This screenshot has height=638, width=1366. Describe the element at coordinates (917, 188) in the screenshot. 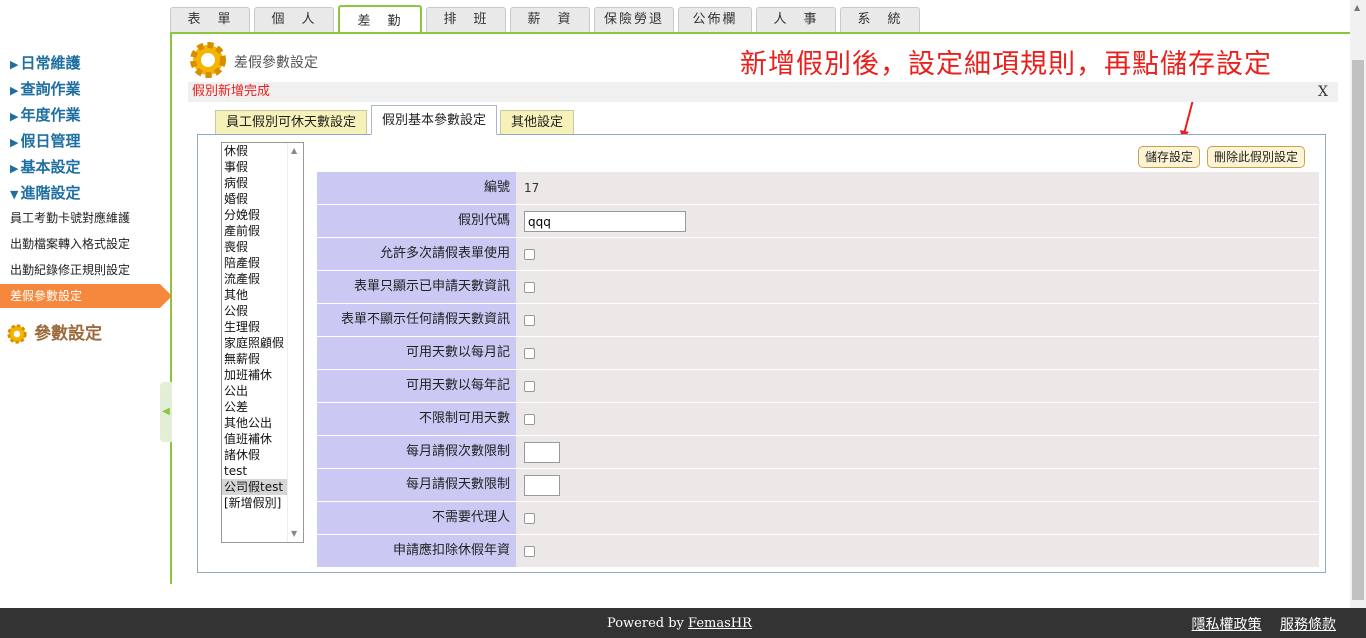

I see `number-value: 17` at that location.